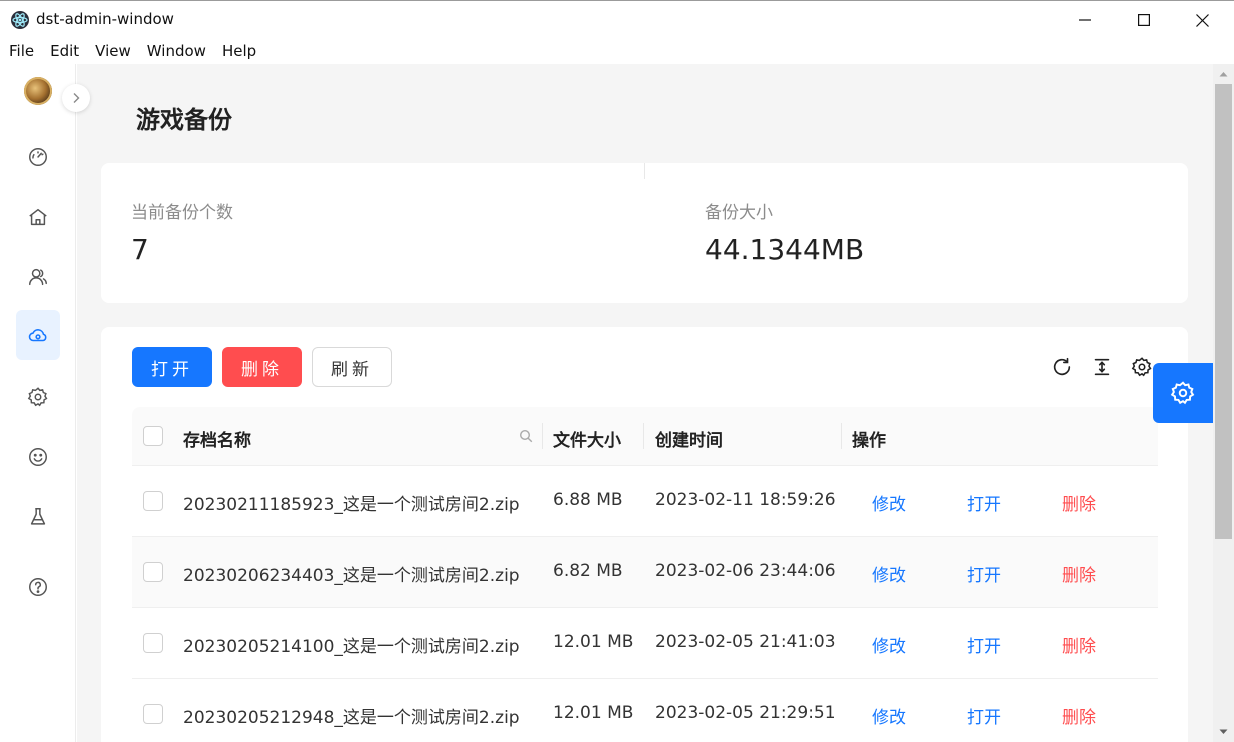 Image resolution: width=1234 pixels, height=742 pixels. I want to click on menu-edit: Edit, so click(64, 51).